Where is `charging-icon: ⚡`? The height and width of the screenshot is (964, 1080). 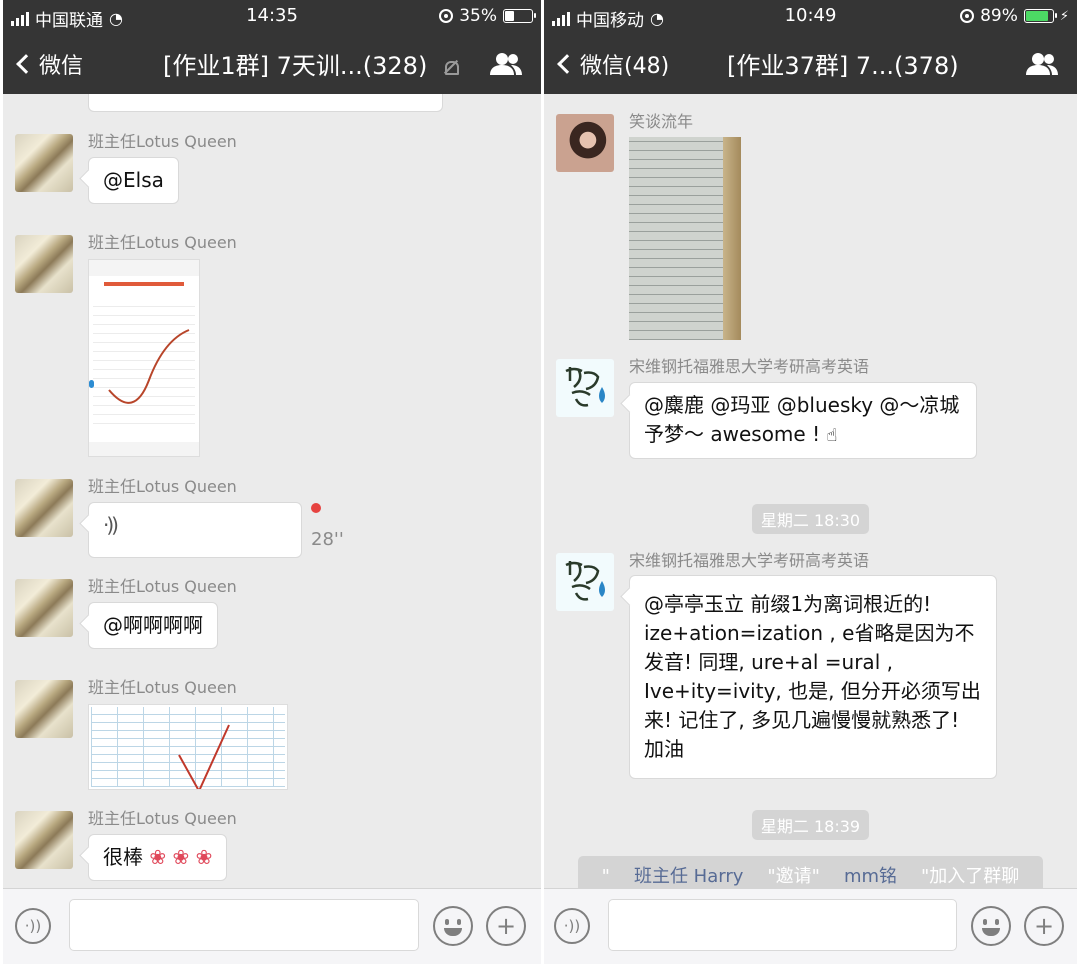
charging-icon: ⚡ is located at coordinates (1064, 16).